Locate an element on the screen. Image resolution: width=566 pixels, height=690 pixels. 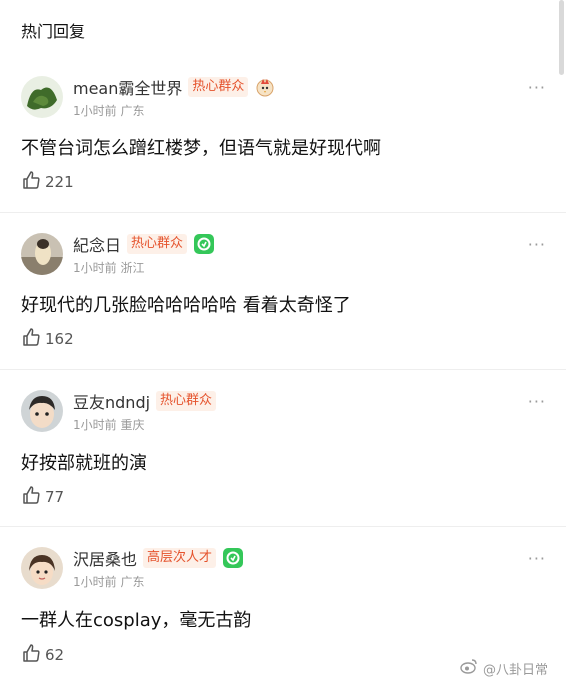
status-badge: 高层次人才 is located at coordinates (180, 558).